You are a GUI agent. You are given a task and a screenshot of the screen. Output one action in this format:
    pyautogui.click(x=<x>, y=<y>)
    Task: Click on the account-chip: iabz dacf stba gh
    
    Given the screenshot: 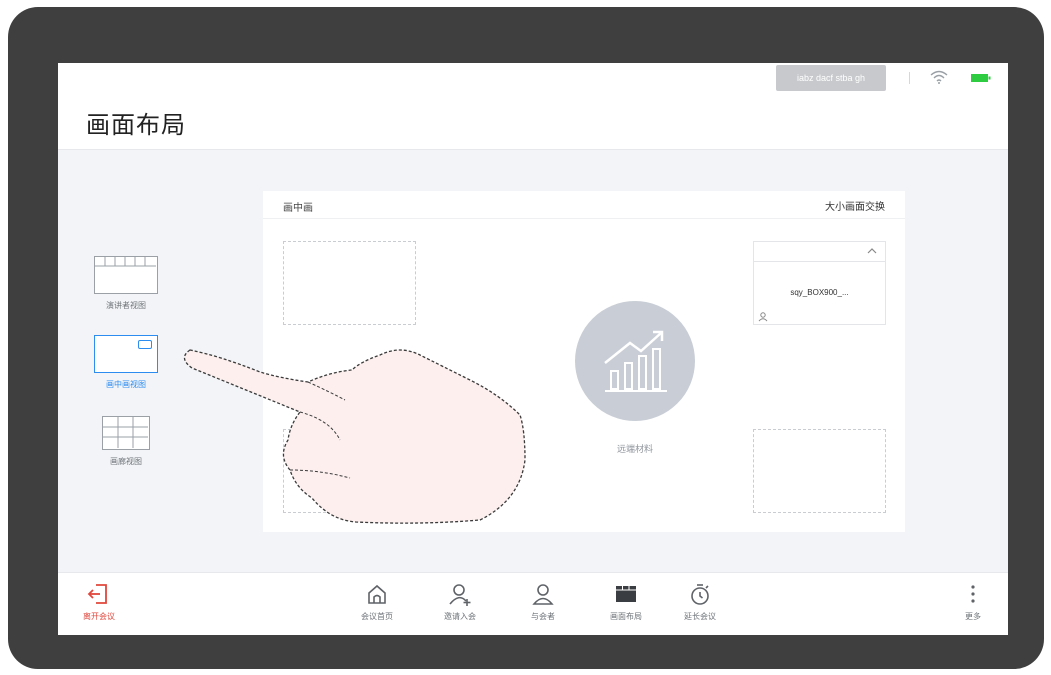 What is the action you would take?
    pyautogui.click(x=831, y=78)
    